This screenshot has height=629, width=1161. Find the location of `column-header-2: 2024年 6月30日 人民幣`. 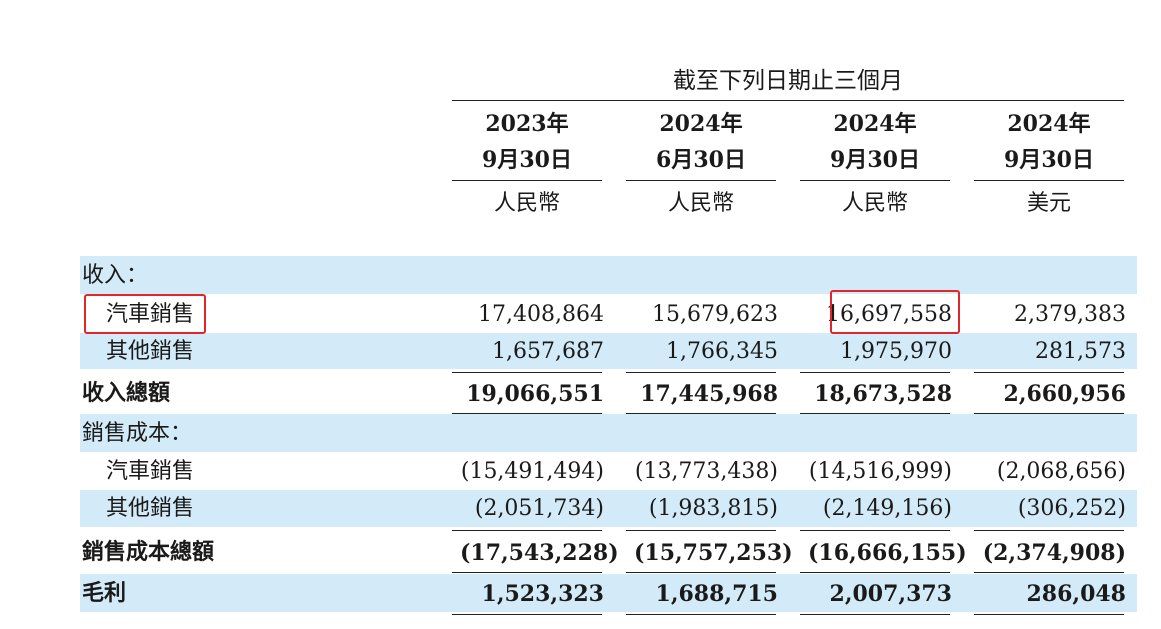

column-header-2: 2024年 6月30日 人民幣 is located at coordinates (701, 164).